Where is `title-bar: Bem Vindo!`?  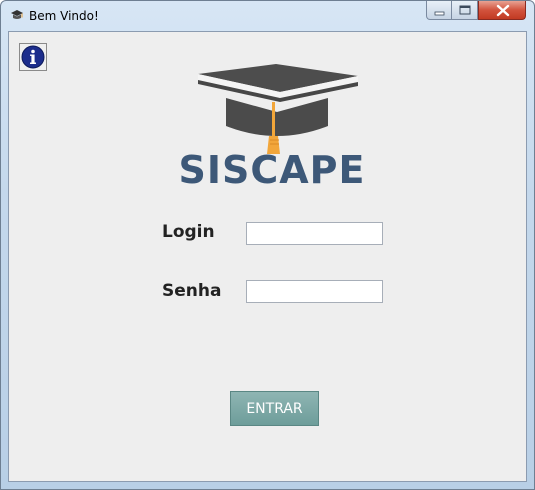 title-bar: Bem Vindo! is located at coordinates (267, 16).